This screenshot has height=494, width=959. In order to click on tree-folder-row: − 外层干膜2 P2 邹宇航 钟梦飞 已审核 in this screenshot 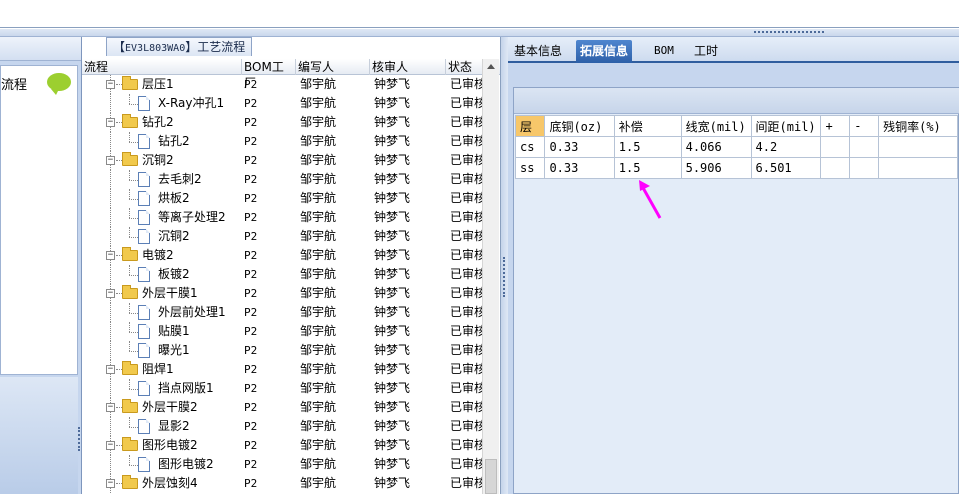, I will do `click(282, 407)`.